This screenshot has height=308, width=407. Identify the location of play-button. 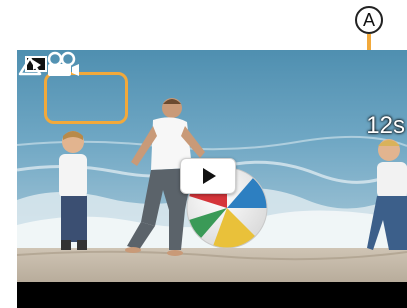
(208, 176).